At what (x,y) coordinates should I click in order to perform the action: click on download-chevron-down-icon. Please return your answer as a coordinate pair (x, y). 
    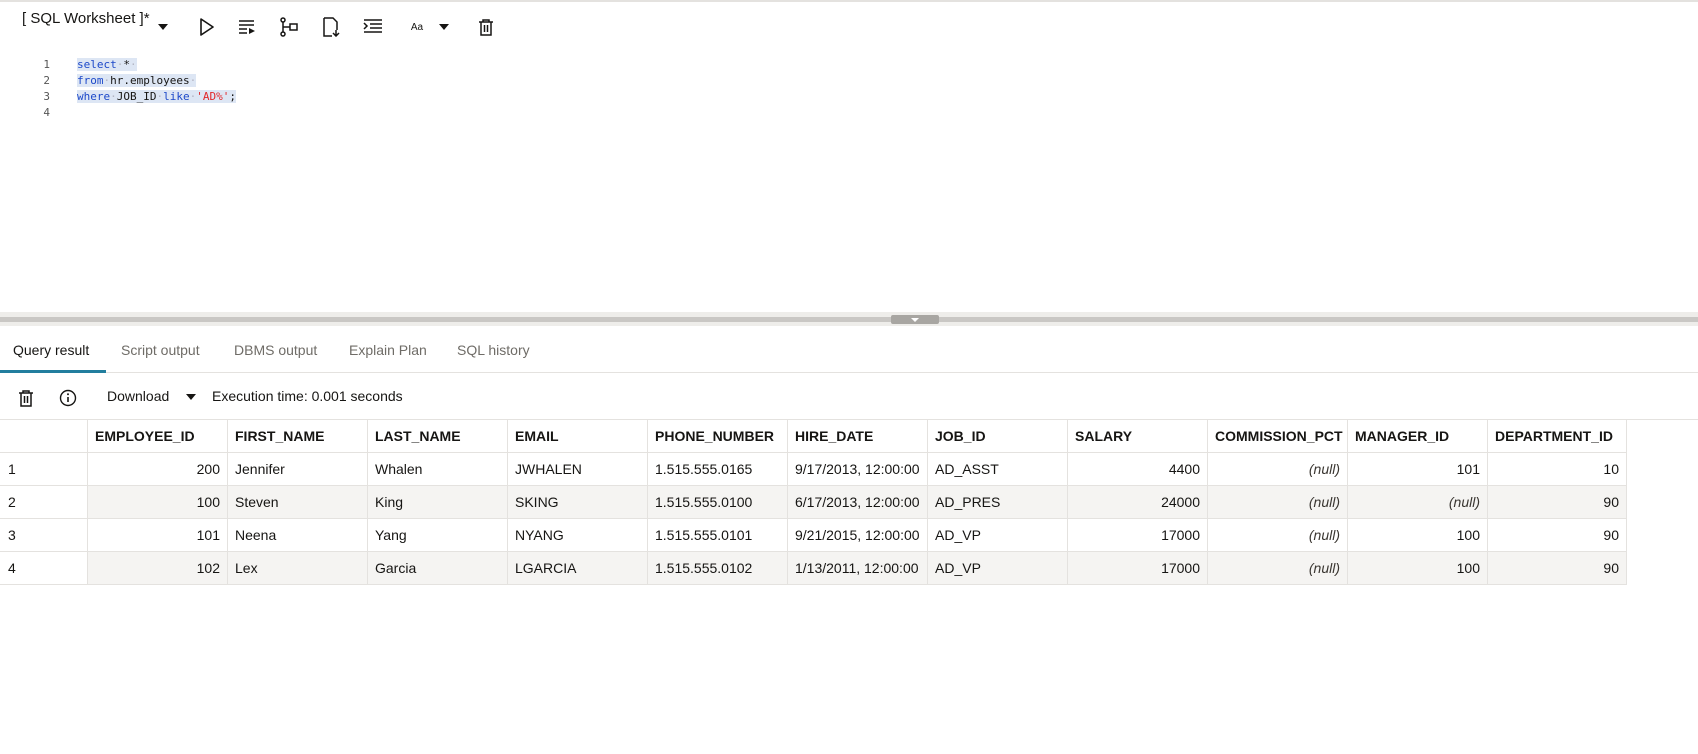
    Looking at the image, I should click on (191, 397).